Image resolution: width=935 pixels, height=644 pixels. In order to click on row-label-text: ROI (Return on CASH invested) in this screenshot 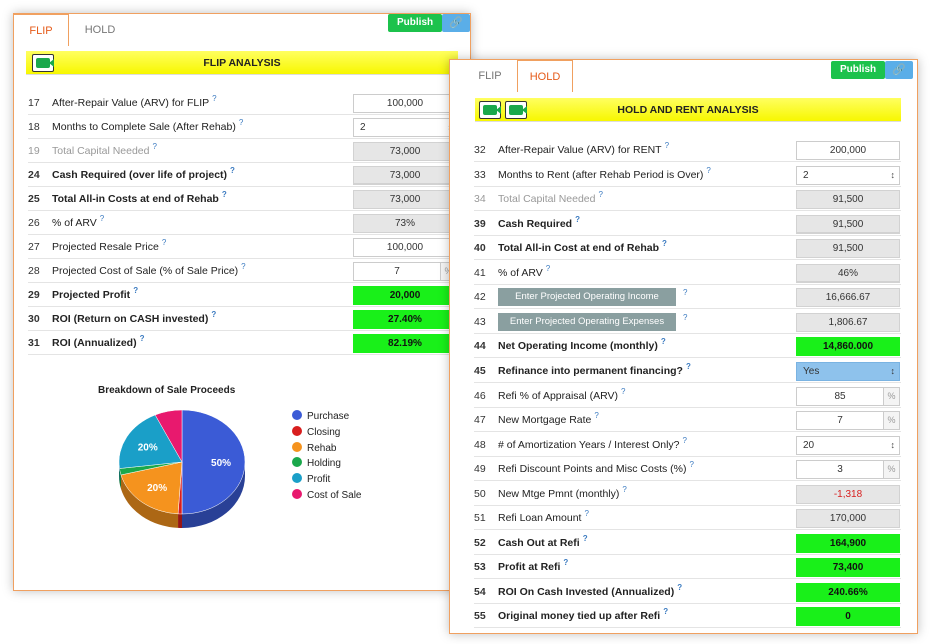, I will do `click(130, 319)`.